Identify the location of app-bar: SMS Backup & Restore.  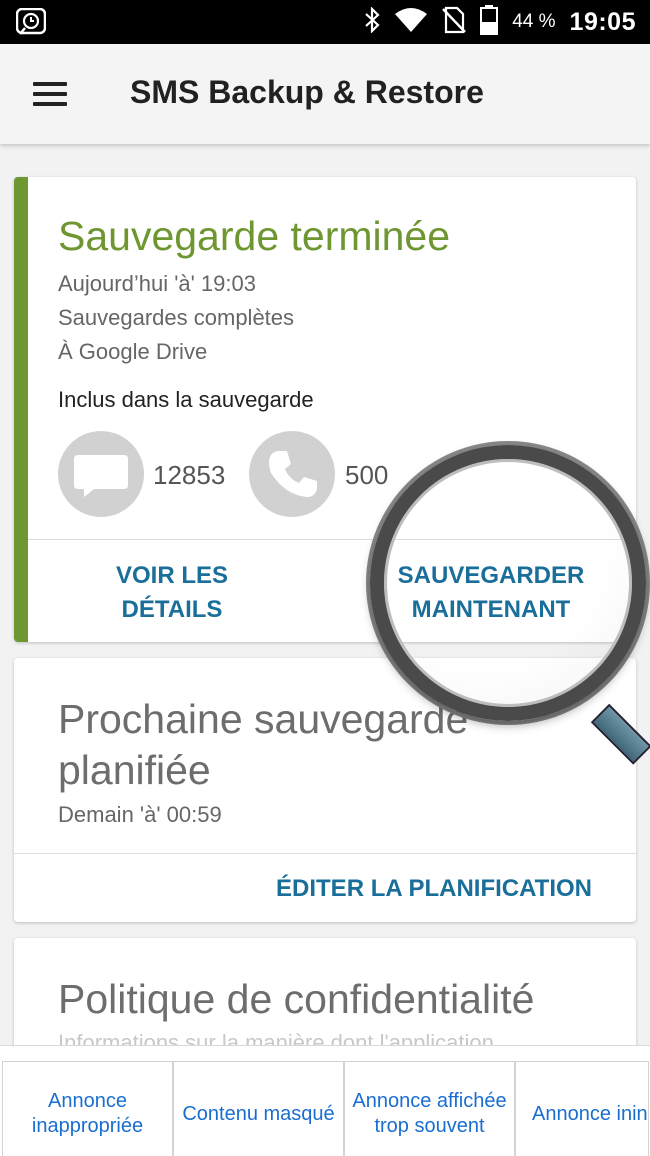
(325, 94).